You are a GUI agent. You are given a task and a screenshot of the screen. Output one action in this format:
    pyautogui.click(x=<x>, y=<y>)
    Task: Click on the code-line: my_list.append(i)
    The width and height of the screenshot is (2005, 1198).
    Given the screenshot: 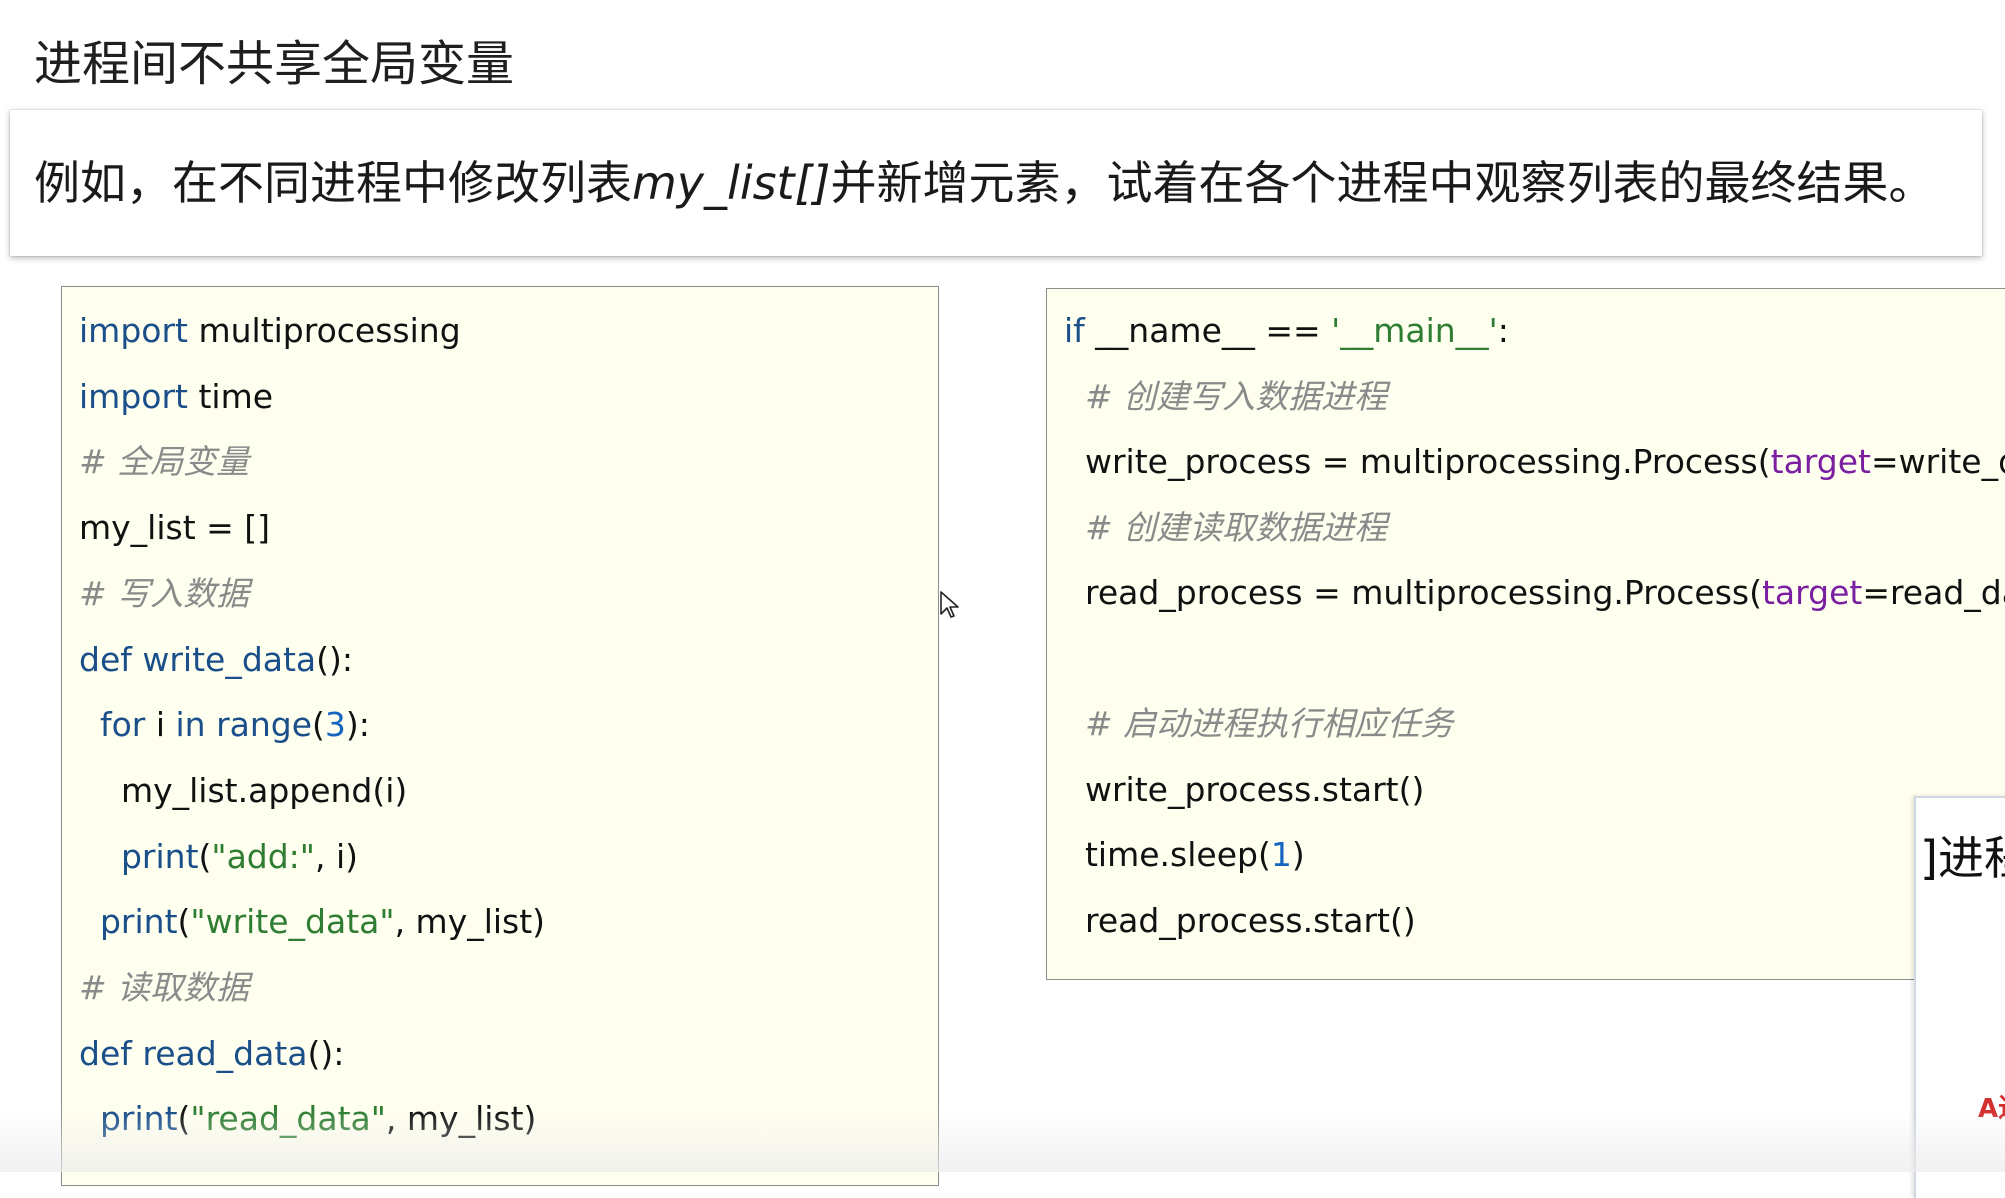 What is the action you would take?
    pyautogui.click(x=243, y=791)
    